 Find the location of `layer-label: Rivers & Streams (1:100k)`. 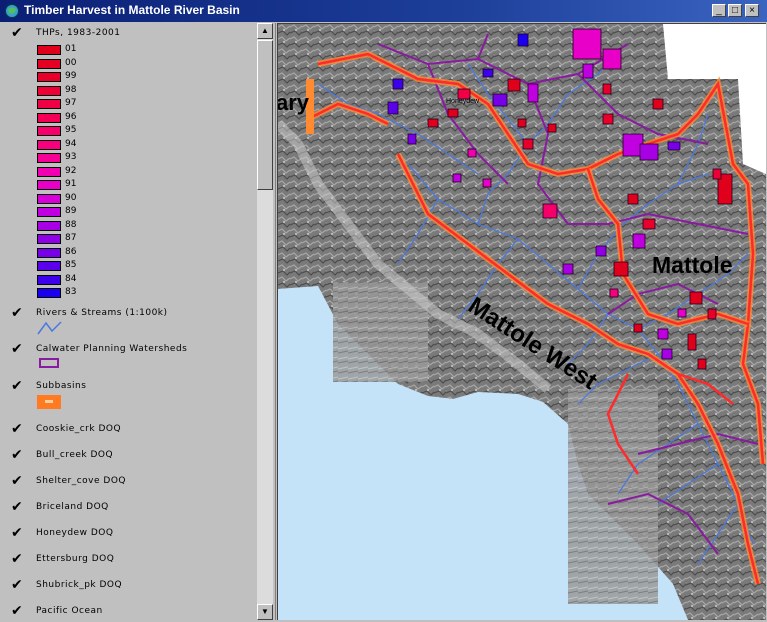

layer-label: Rivers & Streams (1:100k) is located at coordinates (102, 313).